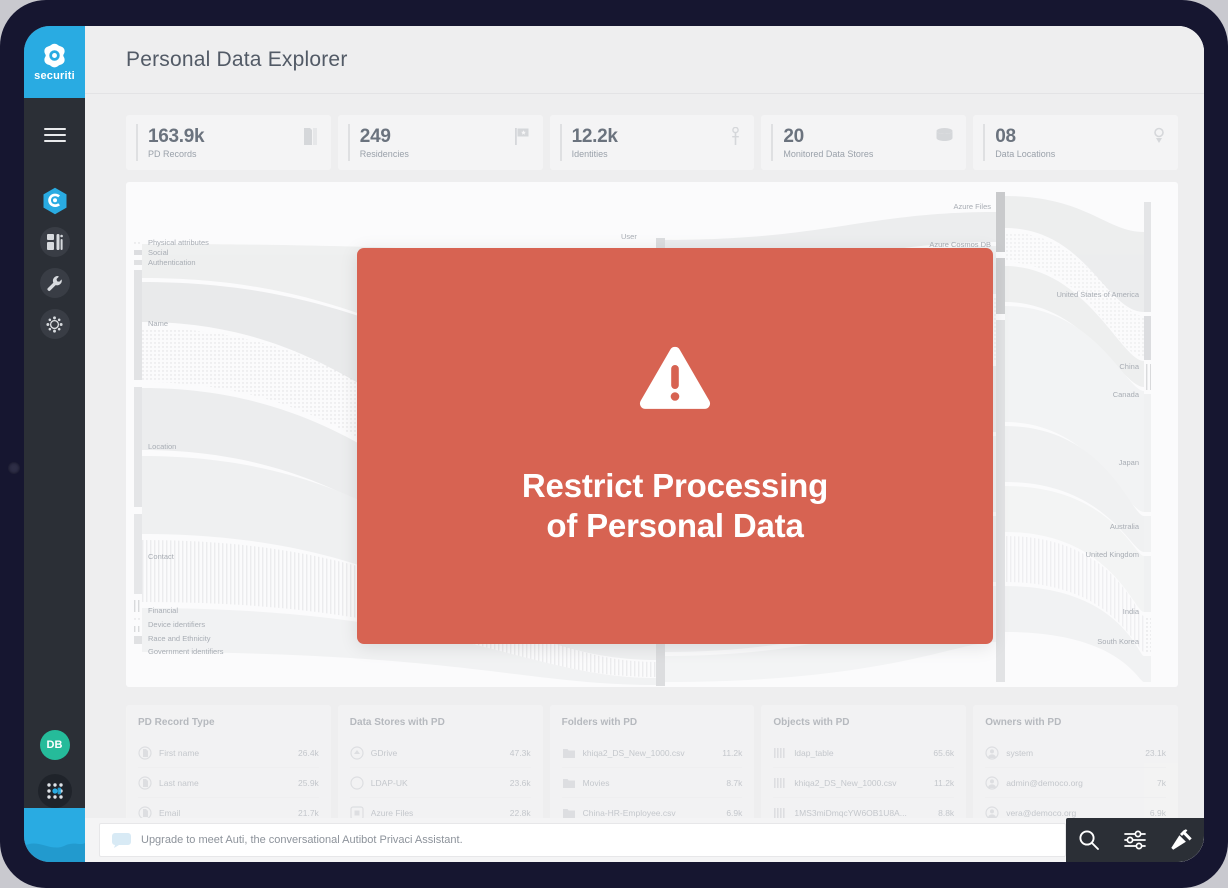  I want to click on identity-icon, so click(736, 136).